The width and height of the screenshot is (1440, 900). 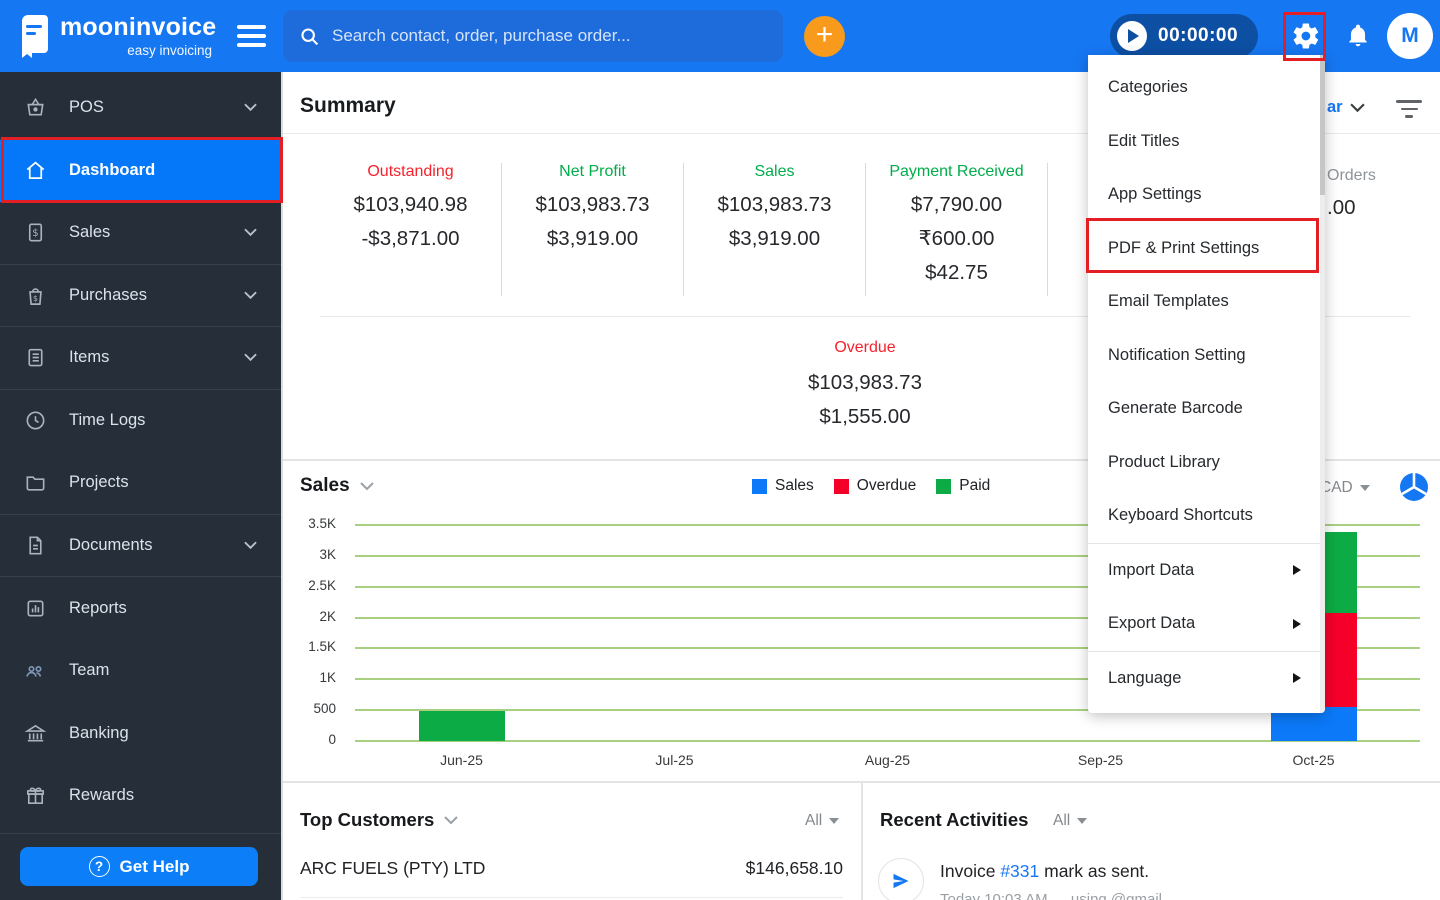 I want to click on recent-activities-label: Recent Activities, so click(x=954, y=819).